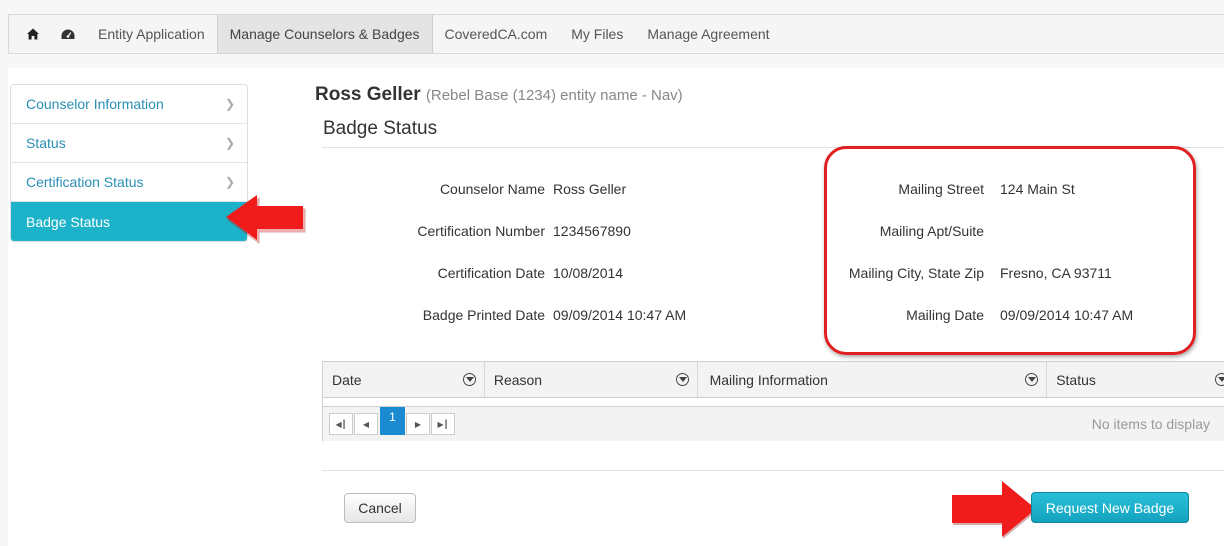 The image size is (1224, 546). What do you see at coordinates (341, 424) in the screenshot?
I see `first-page-button: ◀┃` at bounding box center [341, 424].